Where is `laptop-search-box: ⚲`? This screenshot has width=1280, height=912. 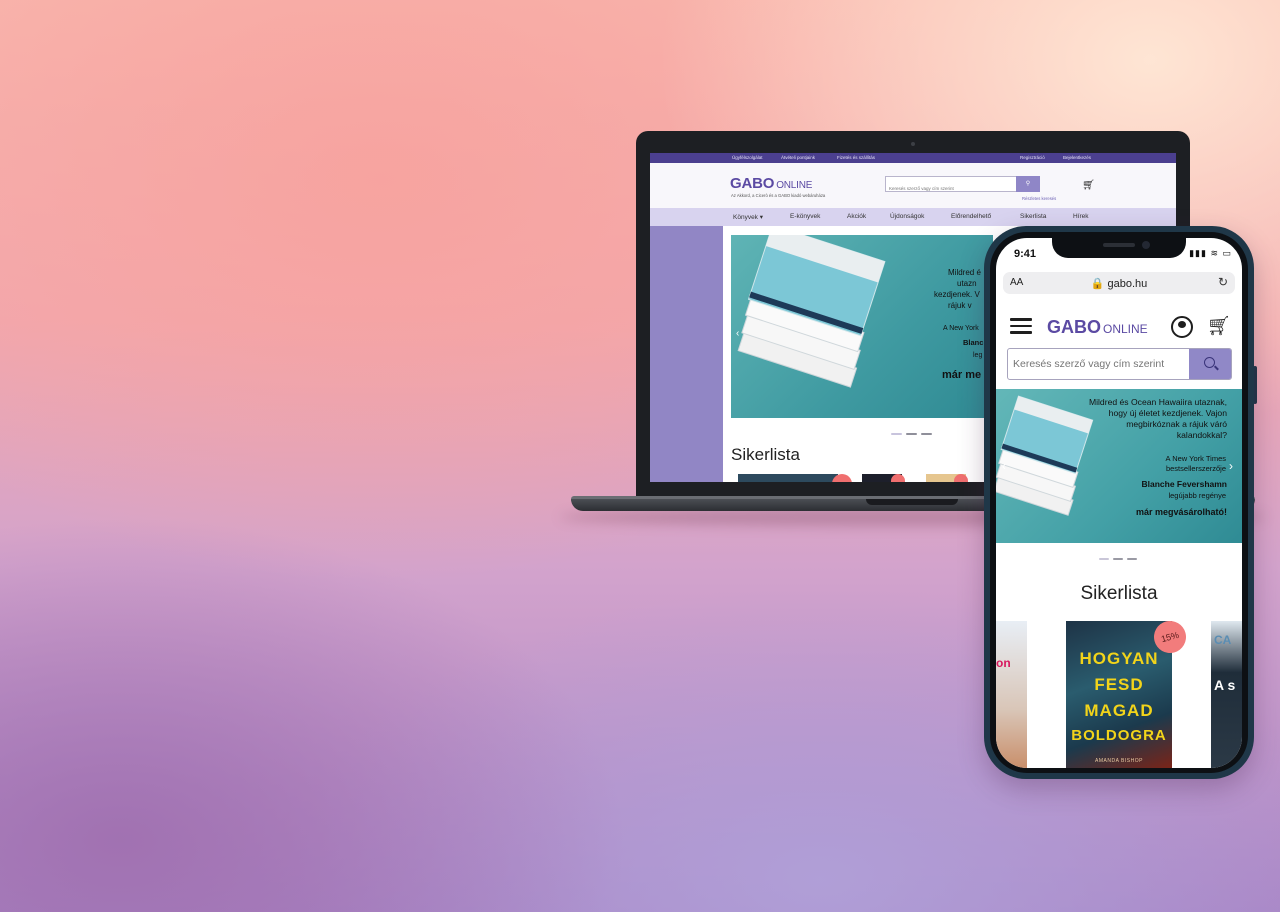 laptop-search-box: ⚲ is located at coordinates (962, 185).